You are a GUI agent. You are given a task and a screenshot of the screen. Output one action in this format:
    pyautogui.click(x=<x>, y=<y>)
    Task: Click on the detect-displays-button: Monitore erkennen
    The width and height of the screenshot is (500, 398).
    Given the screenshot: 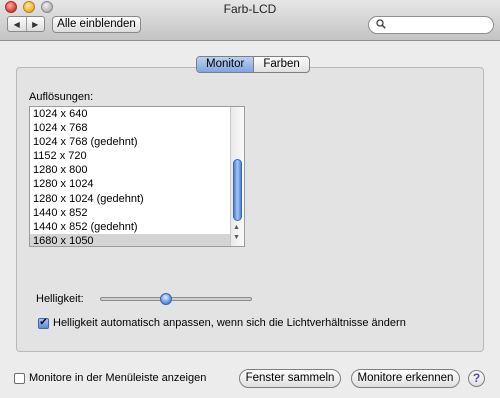 What is the action you would take?
    pyautogui.click(x=405, y=378)
    